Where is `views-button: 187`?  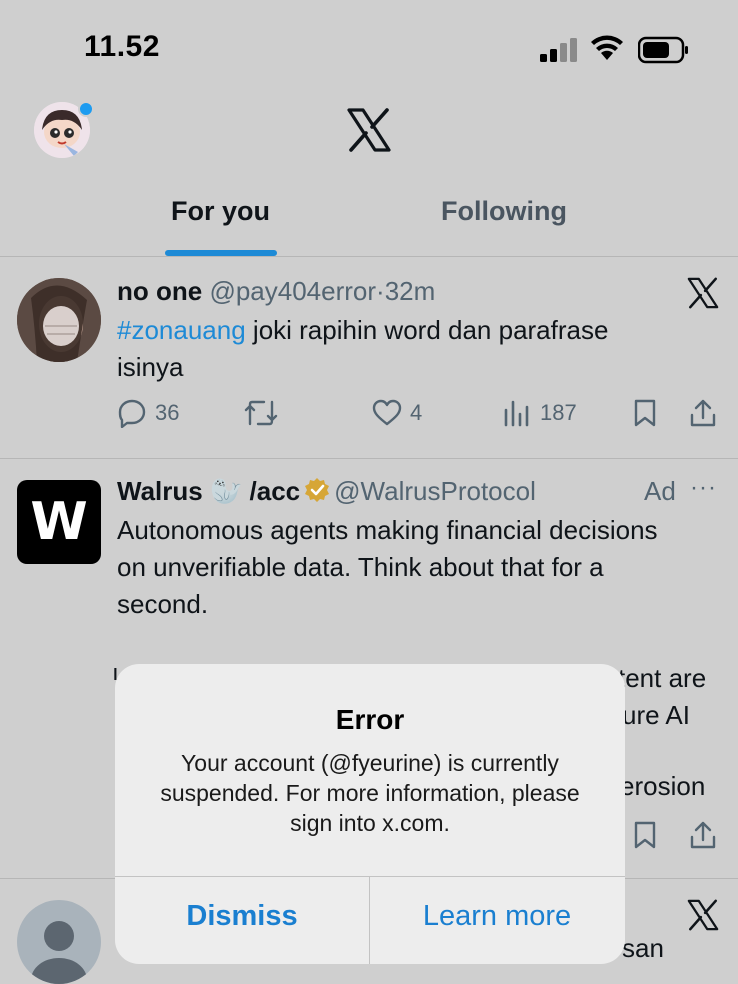 views-button: 187 is located at coordinates (539, 413).